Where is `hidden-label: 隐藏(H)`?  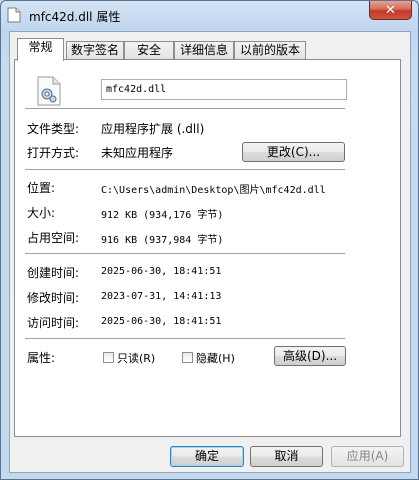 hidden-label: 隐藏(H) is located at coordinates (215, 358).